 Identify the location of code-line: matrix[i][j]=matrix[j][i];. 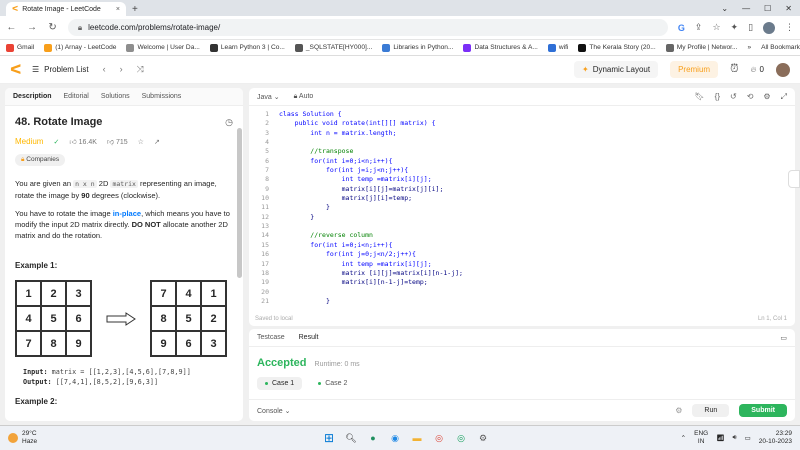
(371, 189).